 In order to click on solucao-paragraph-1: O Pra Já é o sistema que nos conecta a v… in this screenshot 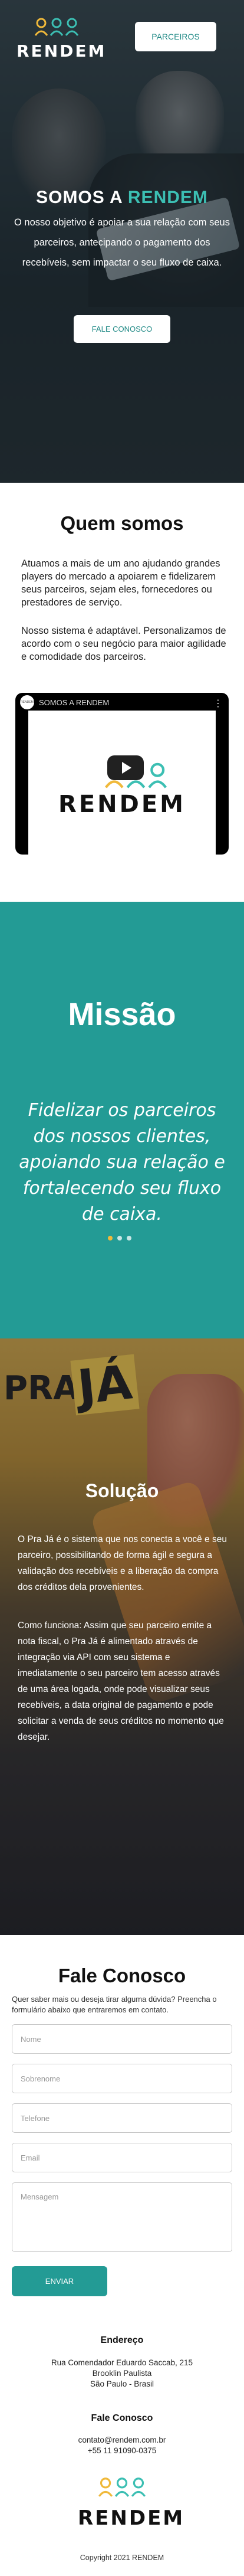, I will do `click(122, 1563)`.